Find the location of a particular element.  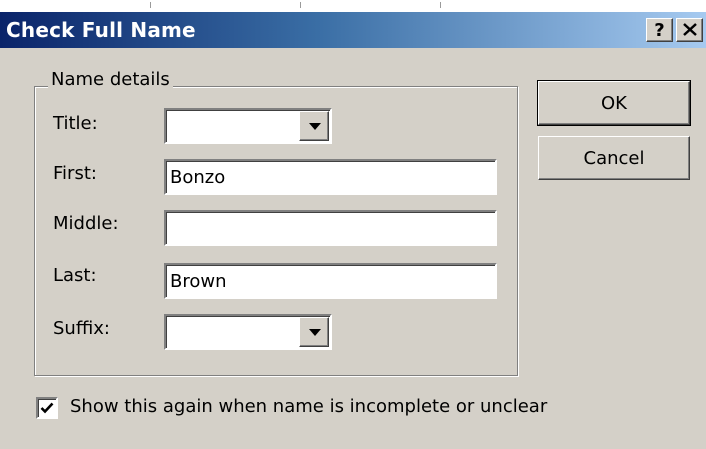

show-again-checkbox is located at coordinates (47, 408).